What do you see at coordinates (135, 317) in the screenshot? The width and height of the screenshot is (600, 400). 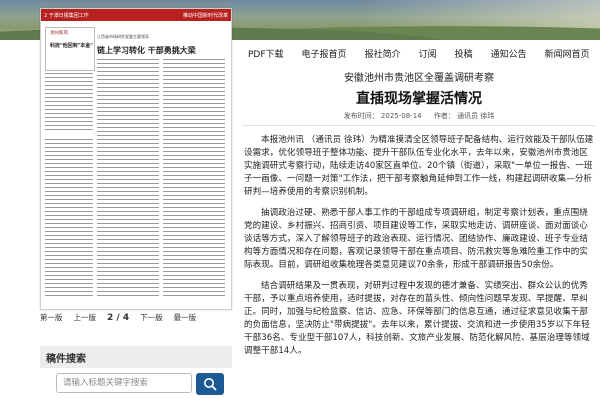 I see `page-pager: 第一版 上一版 2 / 4 下一版 最一版` at bounding box center [135, 317].